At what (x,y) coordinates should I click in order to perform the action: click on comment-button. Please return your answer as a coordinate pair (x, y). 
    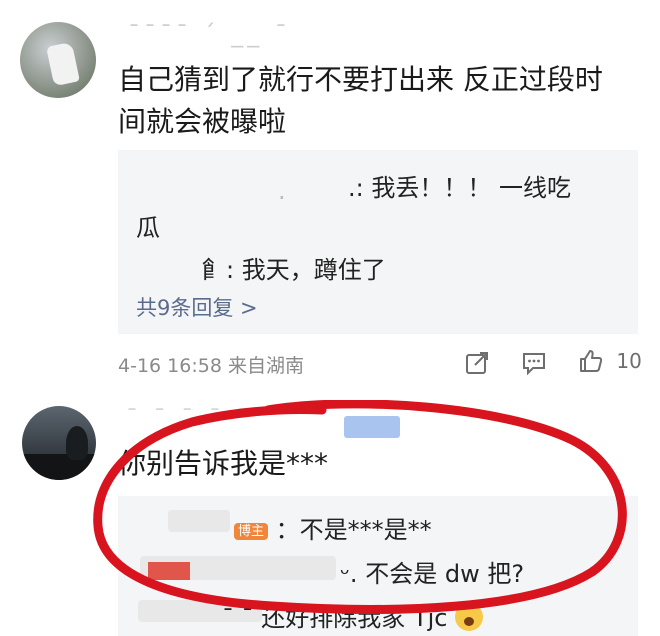
    Looking at the image, I should click on (534, 365).